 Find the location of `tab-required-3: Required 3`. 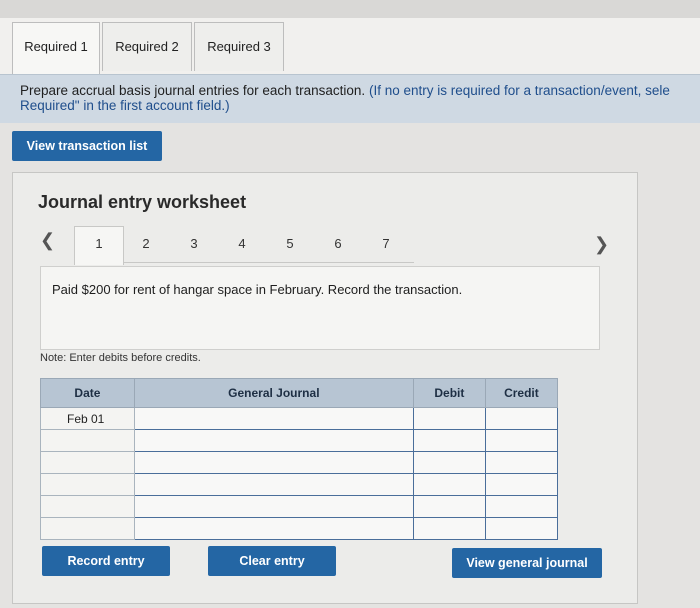

tab-required-3: Required 3 is located at coordinates (239, 46).